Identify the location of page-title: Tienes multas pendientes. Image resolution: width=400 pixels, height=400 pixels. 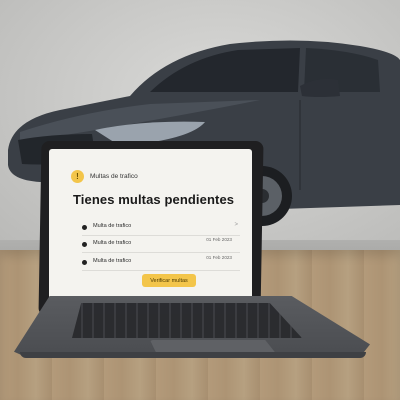
(154, 199).